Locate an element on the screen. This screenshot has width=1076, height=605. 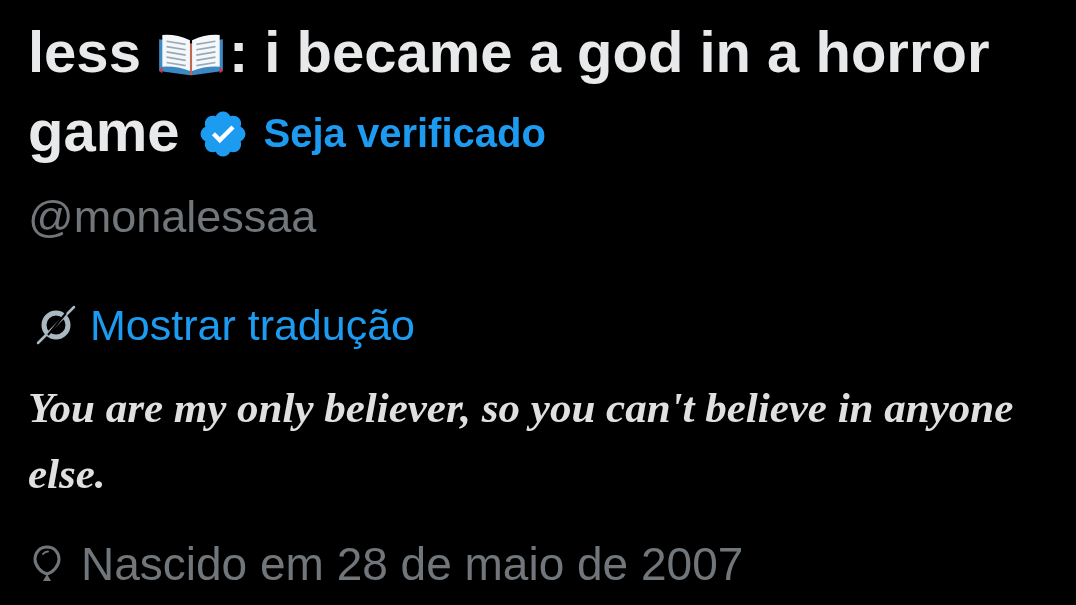
translate-icon is located at coordinates (56, 325).